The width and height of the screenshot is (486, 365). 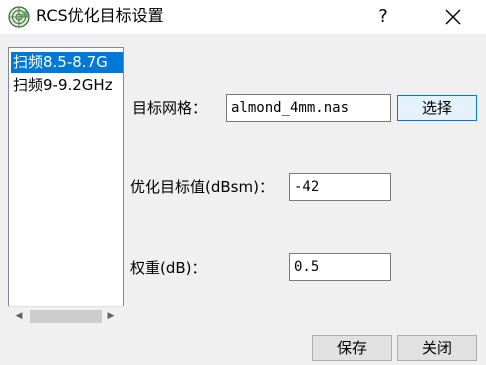 What do you see at coordinates (202, 187) in the screenshot?
I see `target-label: 优化目标值(dBsm)：` at bounding box center [202, 187].